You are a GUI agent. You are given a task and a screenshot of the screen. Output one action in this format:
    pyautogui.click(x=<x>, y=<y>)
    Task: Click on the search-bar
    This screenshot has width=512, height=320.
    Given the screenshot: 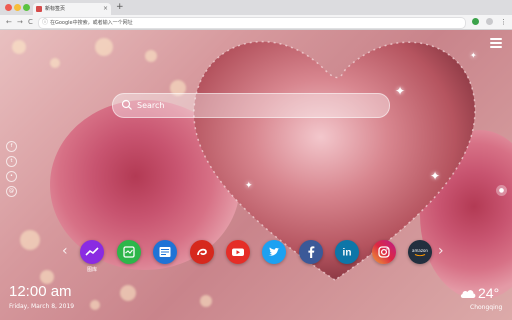 What is the action you would take?
    pyautogui.click(x=251, y=105)
    